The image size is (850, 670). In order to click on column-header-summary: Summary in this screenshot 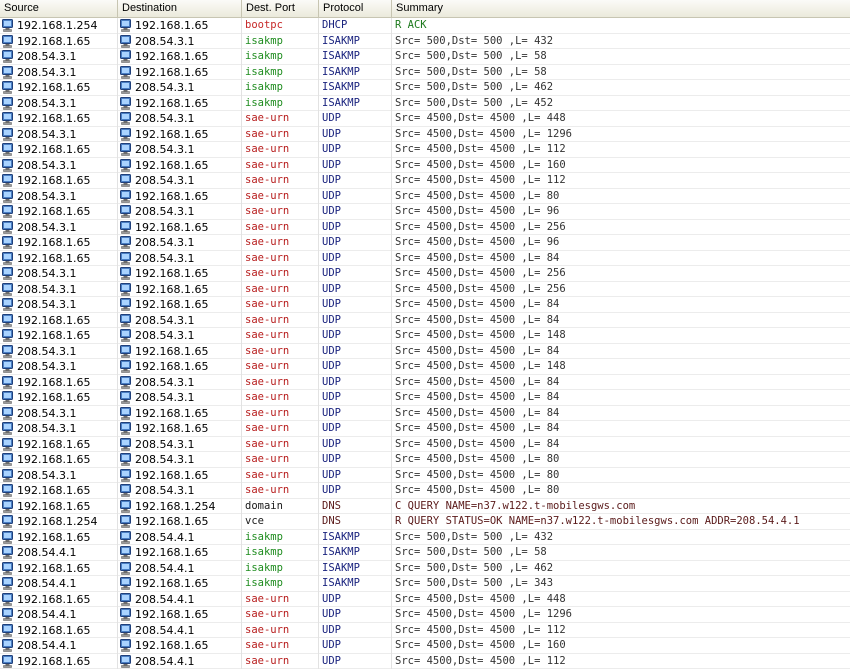, I will do `click(621, 8)`.